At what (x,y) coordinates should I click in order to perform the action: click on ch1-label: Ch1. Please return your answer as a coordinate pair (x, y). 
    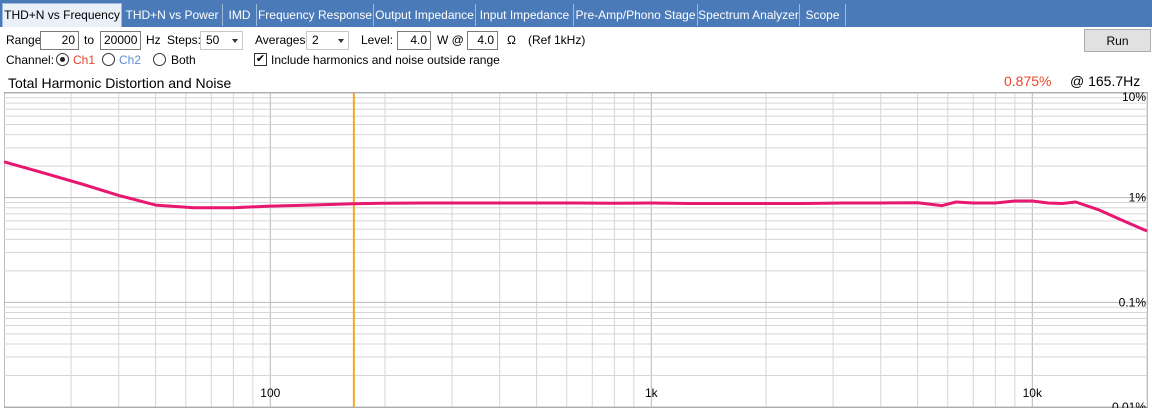
    Looking at the image, I should click on (84, 60).